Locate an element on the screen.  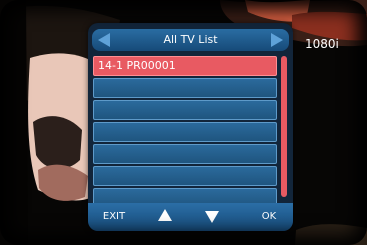
scrollbar-thumb is located at coordinates (284, 126).